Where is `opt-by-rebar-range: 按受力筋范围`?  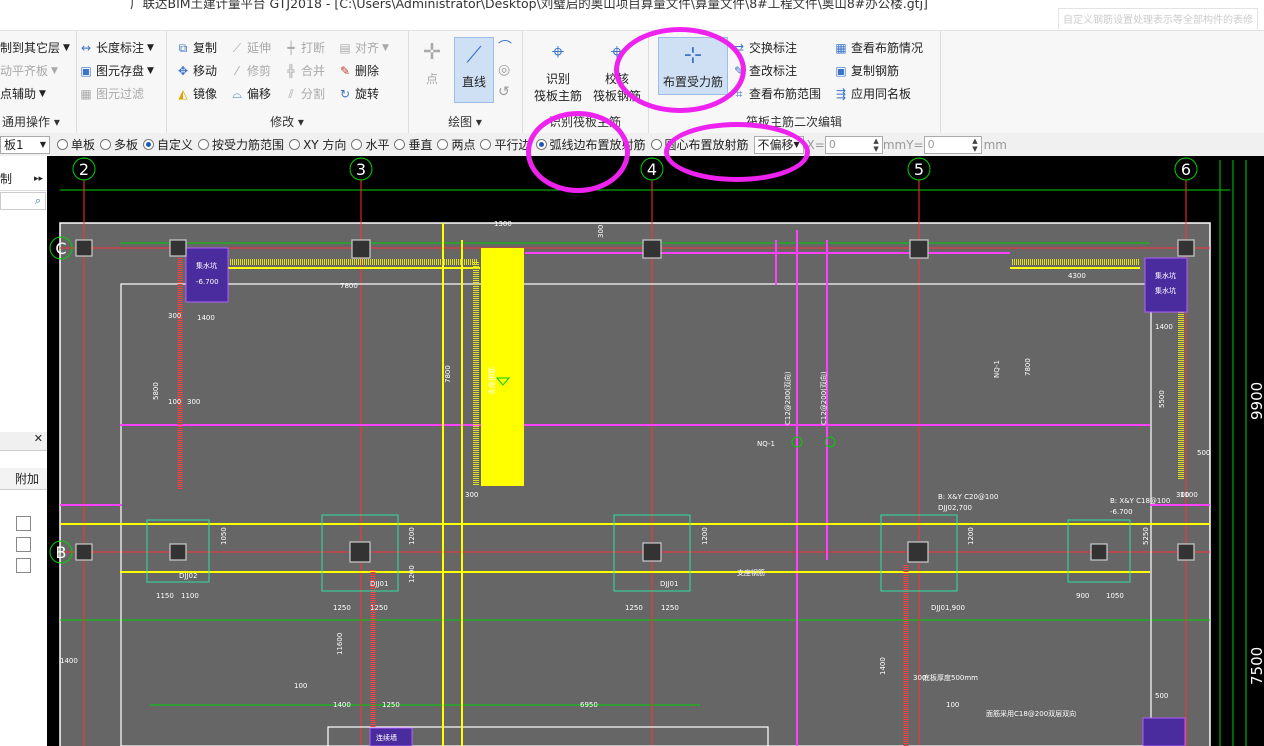 opt-by-rebar-range: 按受力筋范围 is located at coordinates (239, 144).